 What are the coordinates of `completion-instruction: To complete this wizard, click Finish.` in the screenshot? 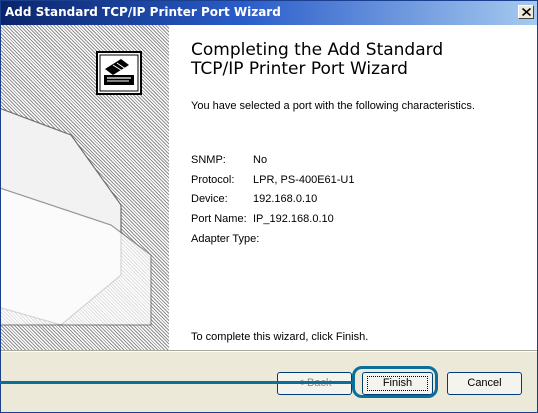 It's located at (280, 337).